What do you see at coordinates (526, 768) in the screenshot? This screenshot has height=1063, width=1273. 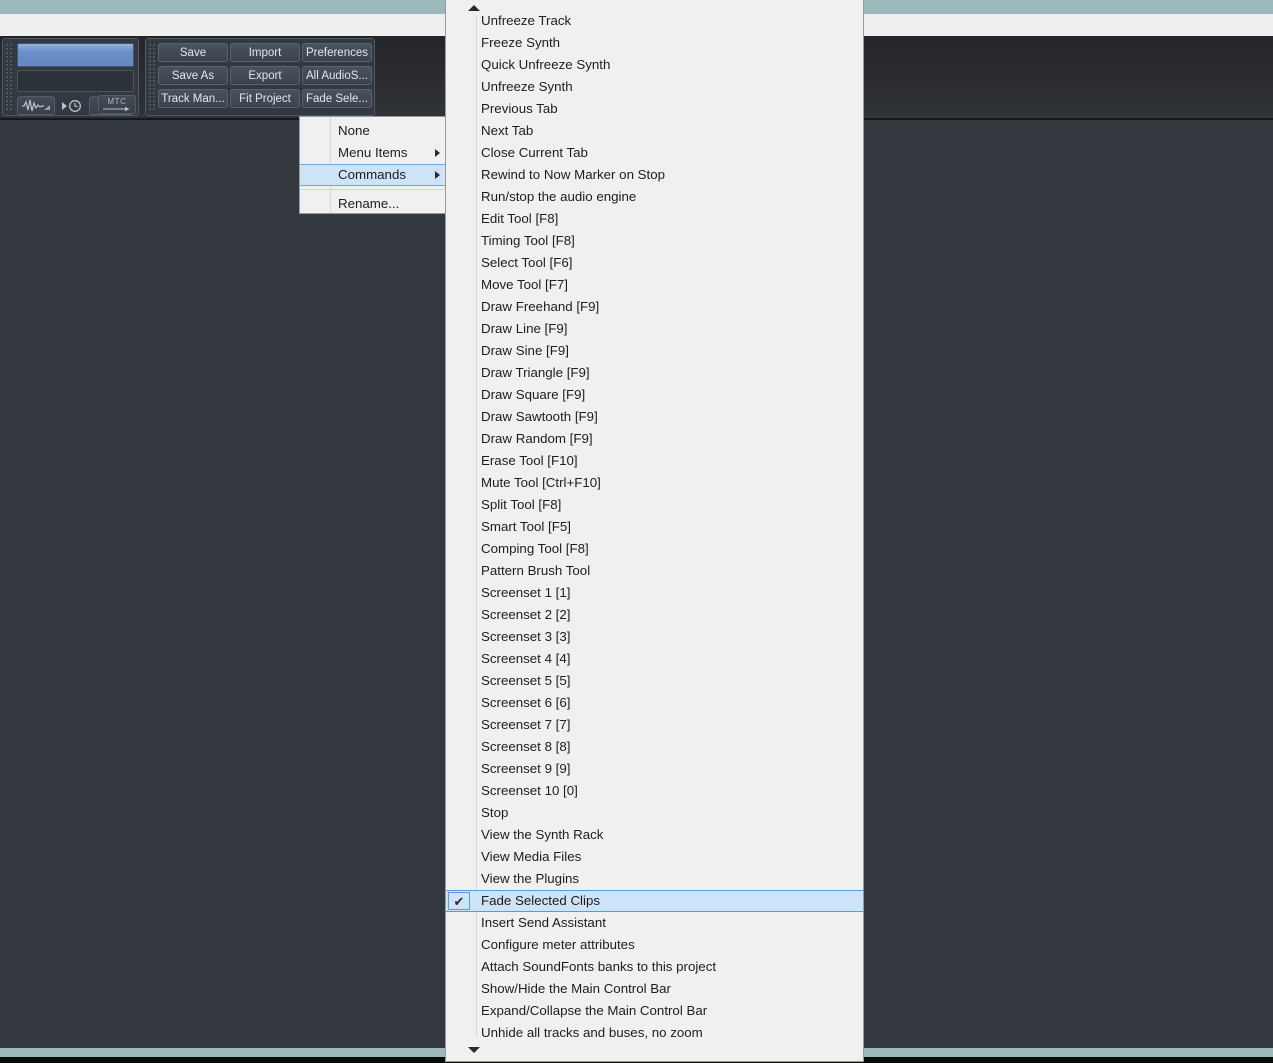 I see `commands-menu-item-label: Screenset 9 [9]` at bounding box center [526, 768].